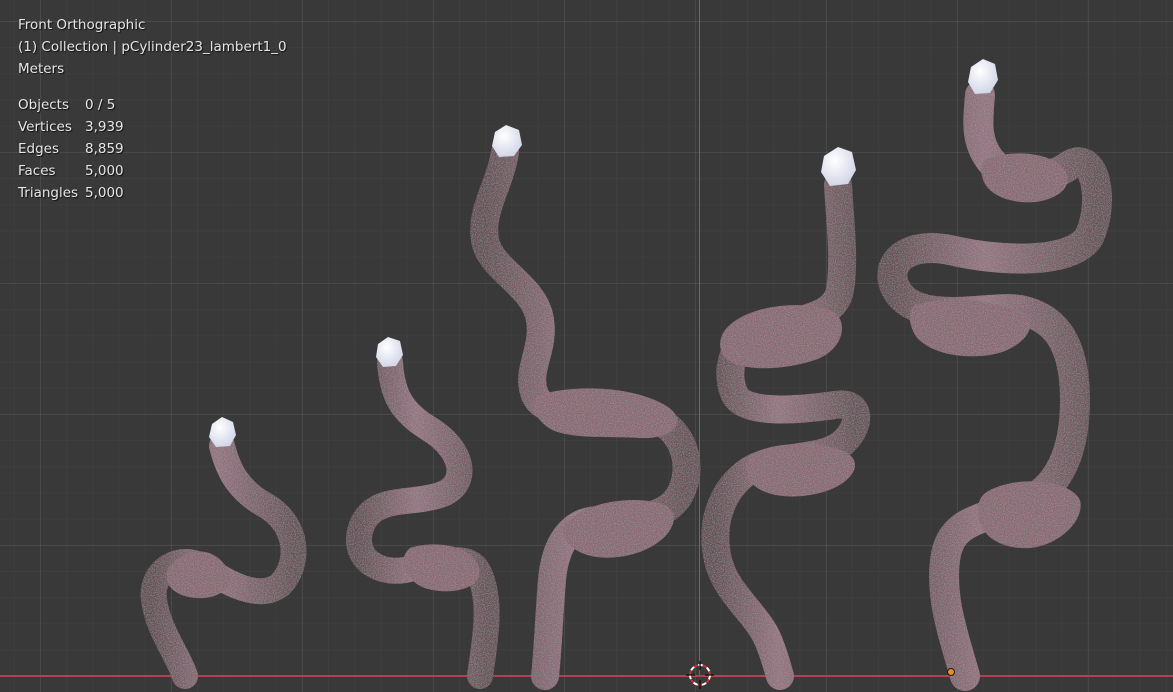 The width and height of the screenshot is (1173, 692). What do you see at coordinates (700, 675) in the screenshot?
I see `3d-cursor-icon` at bounding box center [700, 675].